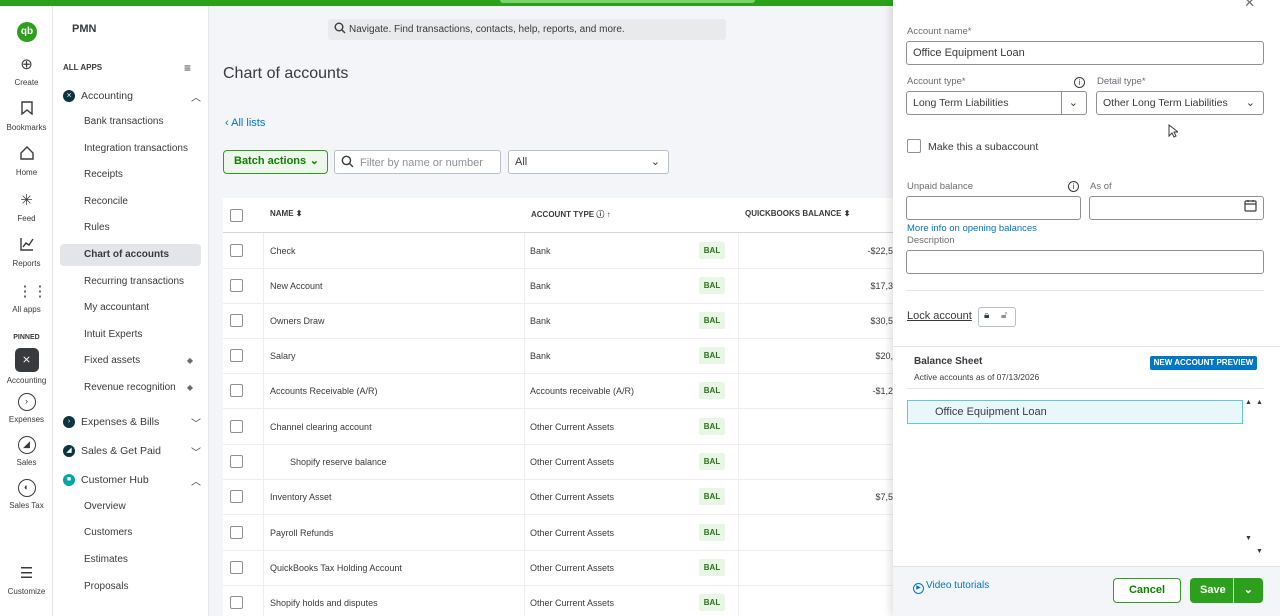 This screenshot has height=616, width=1280. What do you see at coordinates (324, 603) in the screenshot?
I see `account-name: Shopify holds and disputes` at bounding box center [324, 603].